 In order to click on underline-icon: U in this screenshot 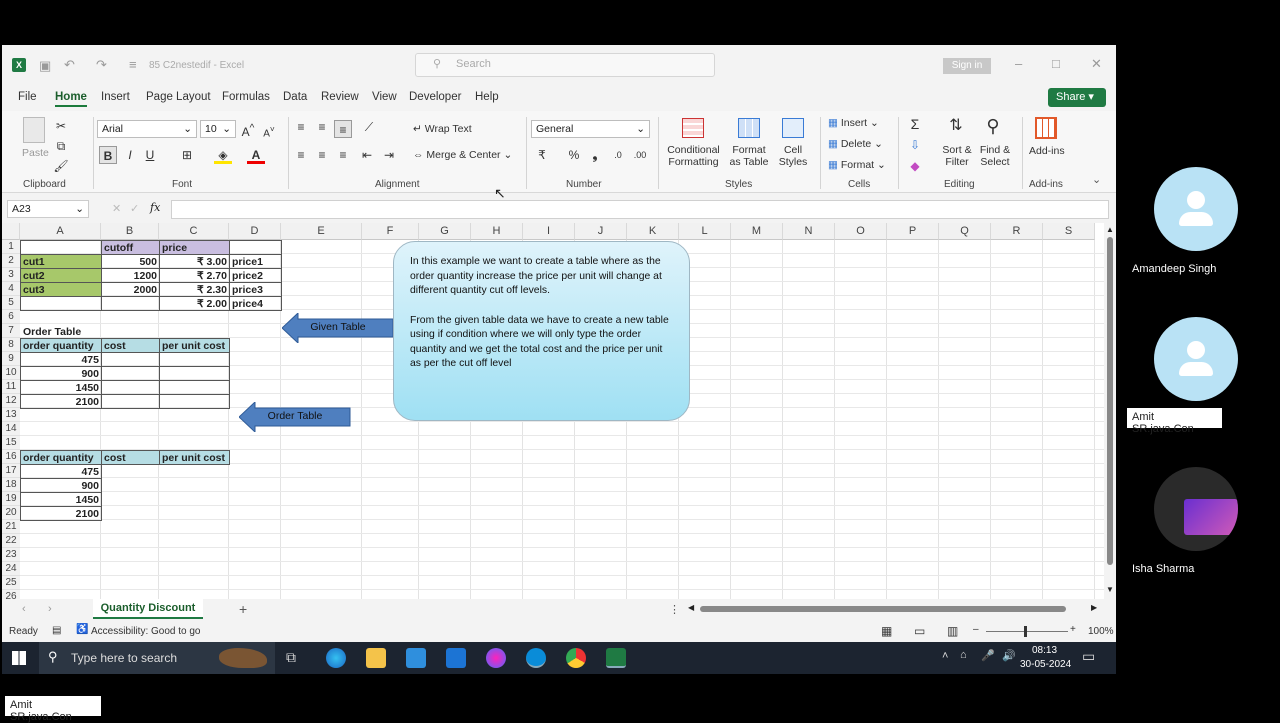, I will do `click(150, 155)`.